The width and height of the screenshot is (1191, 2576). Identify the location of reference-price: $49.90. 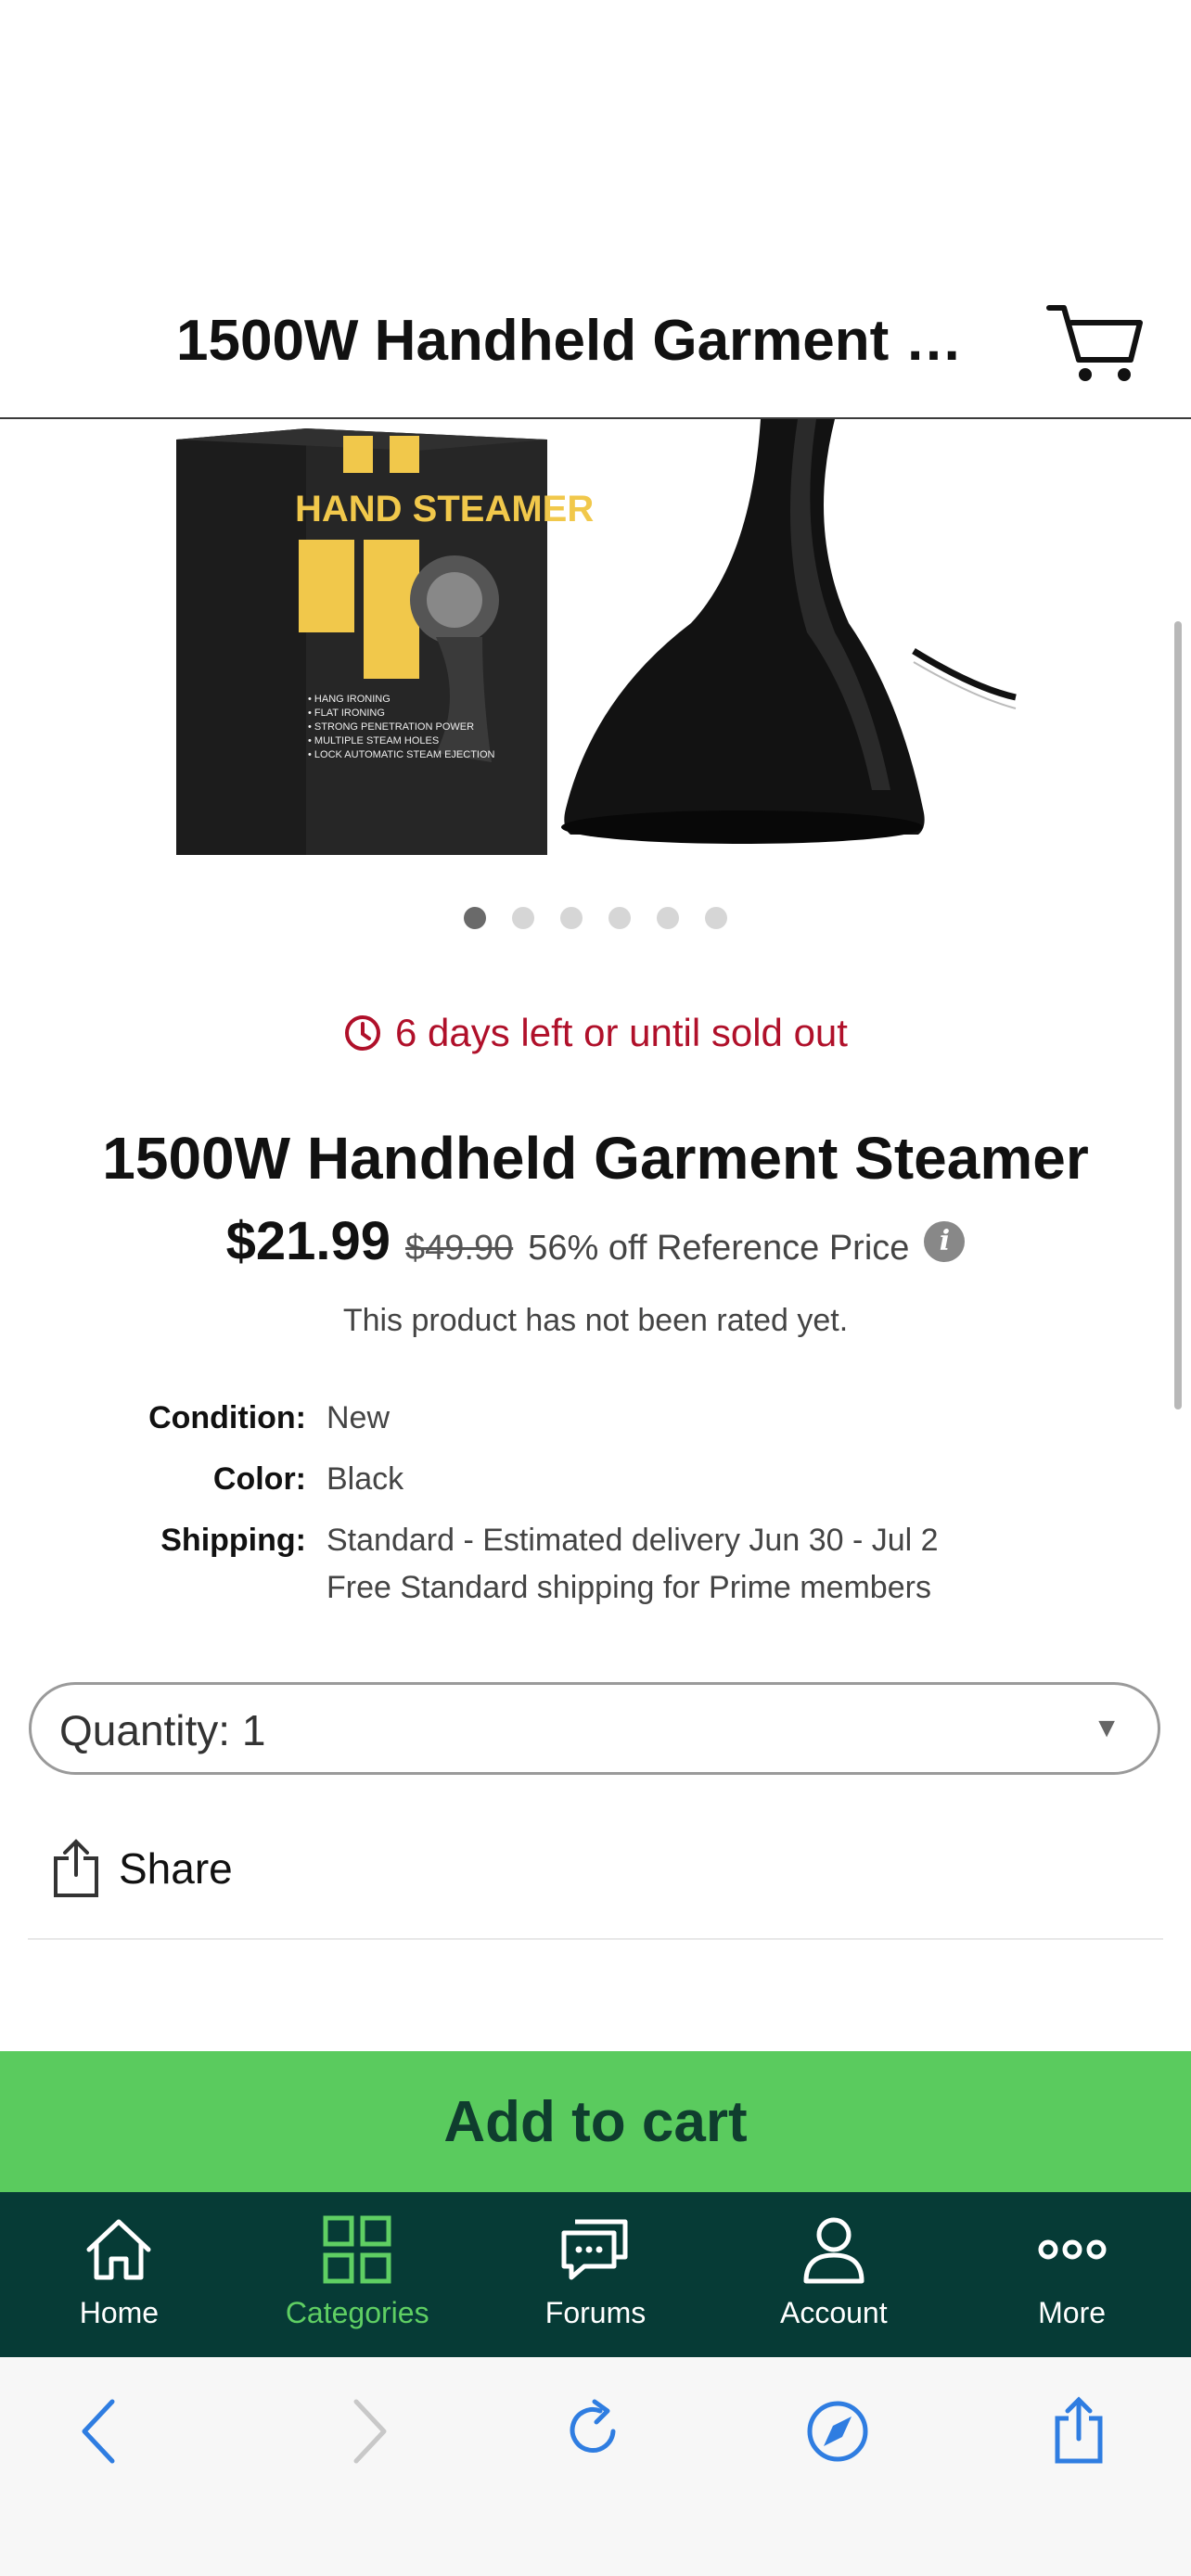
(459, 1249).